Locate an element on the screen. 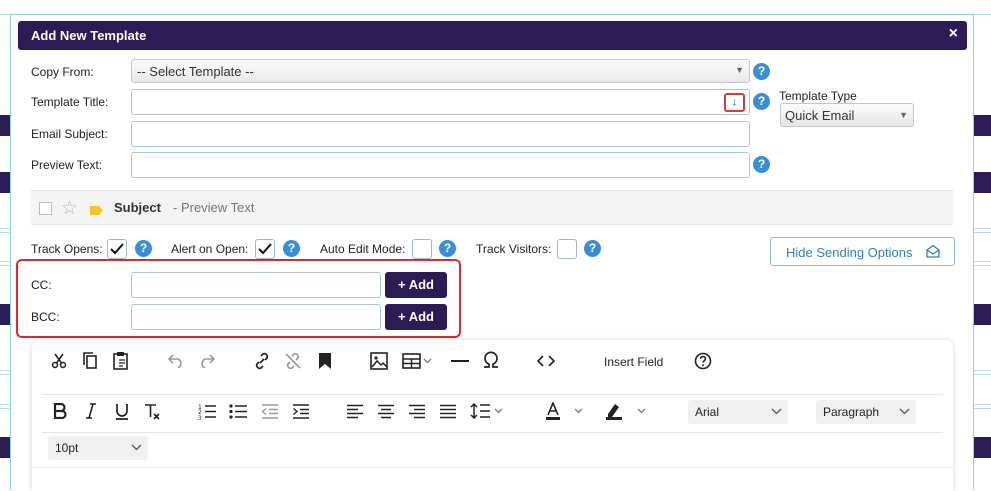  auto-edit-mode-checkbox is located at coordinates (422, 249).